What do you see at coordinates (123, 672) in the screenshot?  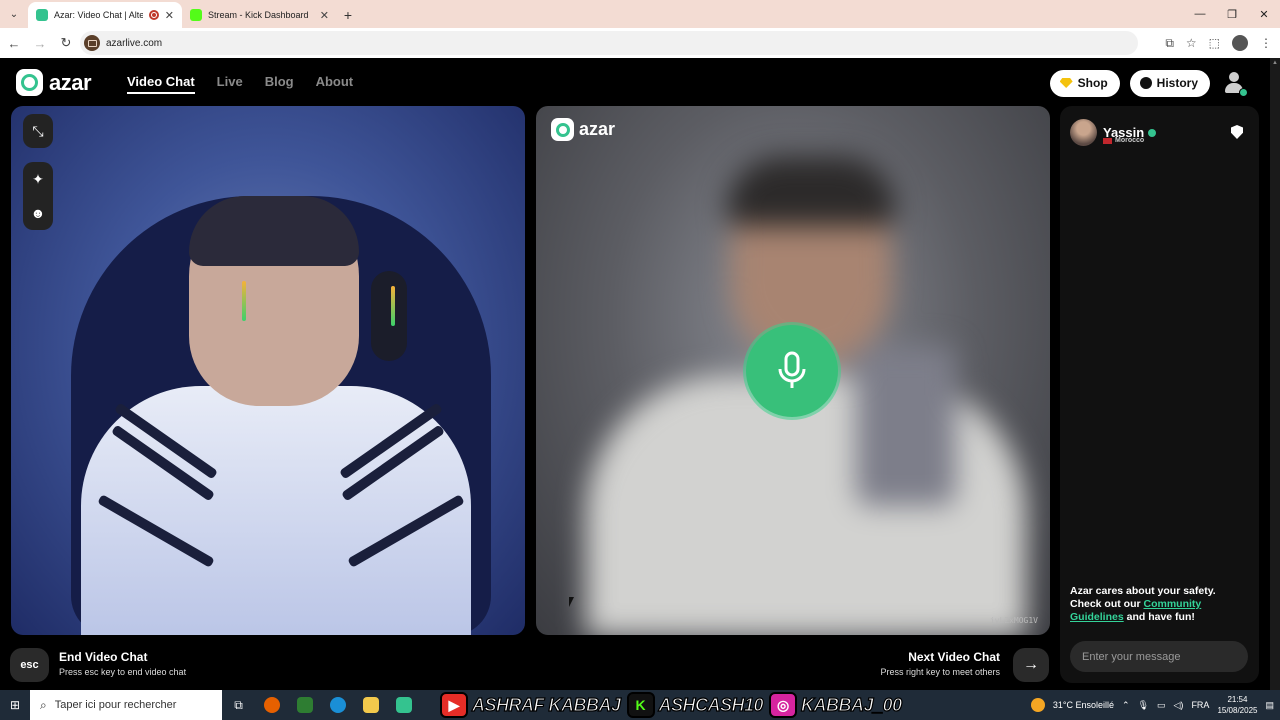 I see `end-chat-hint: Press esc key to end video chat` at bounding box center [123, 672].